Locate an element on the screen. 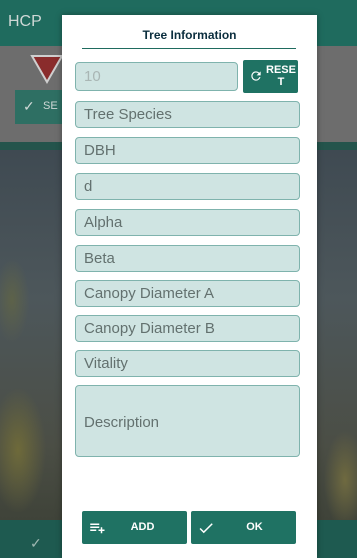 This screenshot has width=357, height=558. canopy-diameter-b-field is located at coordinates (187, 328).